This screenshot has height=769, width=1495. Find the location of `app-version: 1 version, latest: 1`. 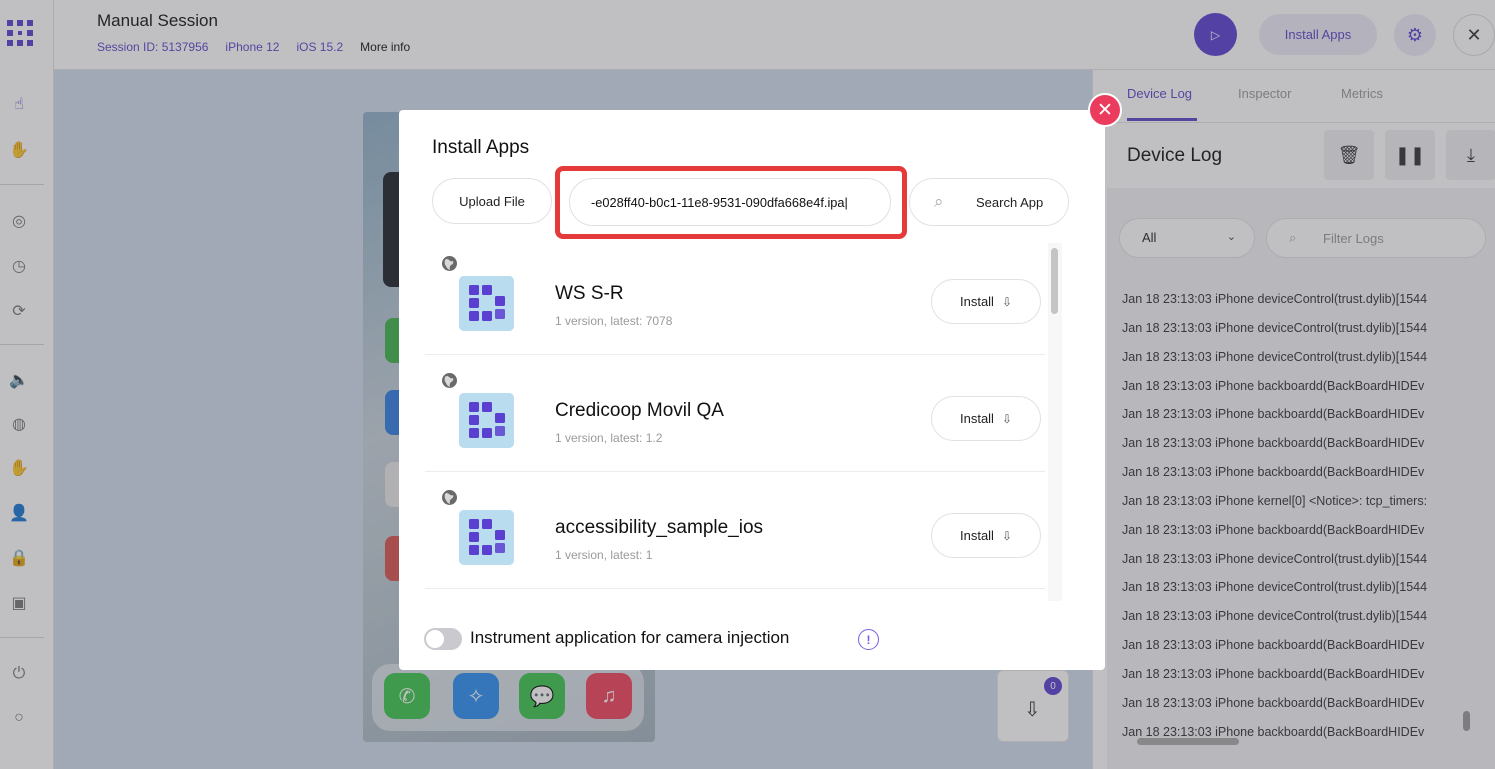

app-version: 1 version, latest: 1 is located at coordinates (604, 555).